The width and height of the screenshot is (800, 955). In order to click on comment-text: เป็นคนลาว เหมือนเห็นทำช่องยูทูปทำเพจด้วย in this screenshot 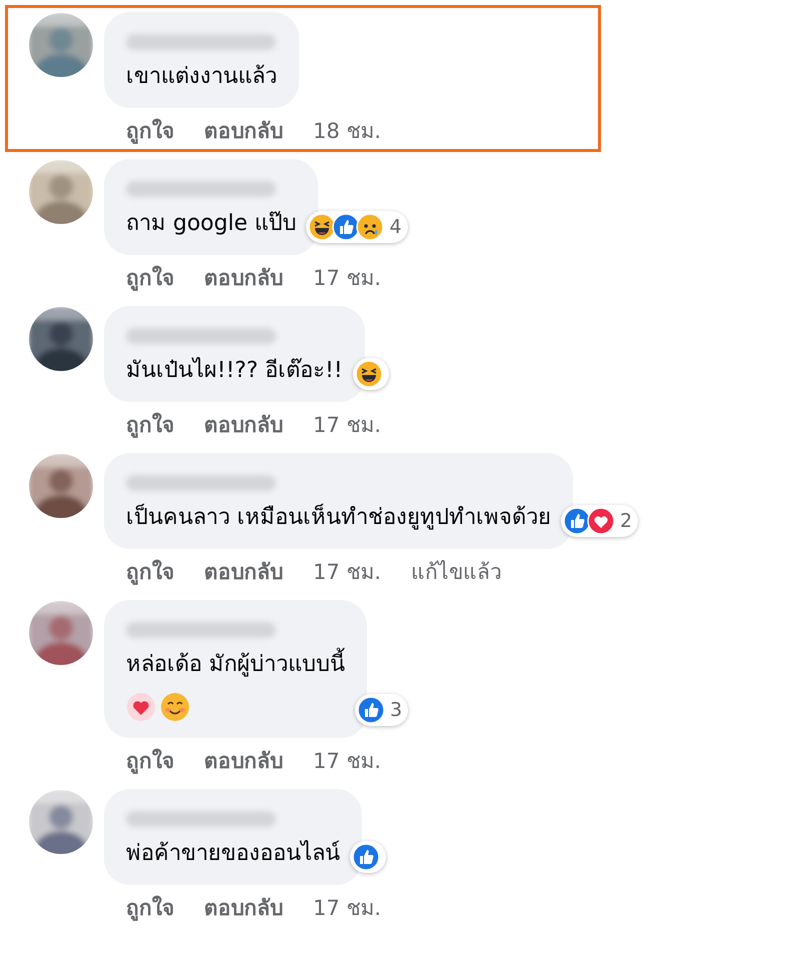, I will do `click(338, 517)`.